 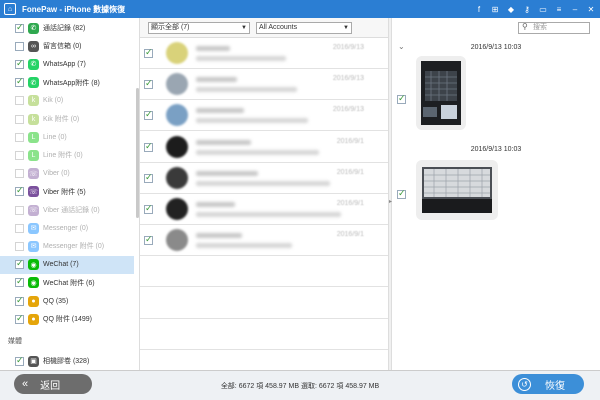 I want to click on sidebar-item: ☏ Viber 通話記錄 (0), so click(x=67, y=210).